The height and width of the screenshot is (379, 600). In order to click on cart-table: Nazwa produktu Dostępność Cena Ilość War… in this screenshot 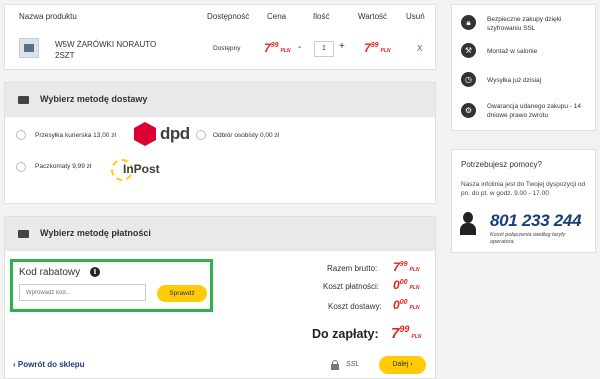, I will do `click(220, 37)`.